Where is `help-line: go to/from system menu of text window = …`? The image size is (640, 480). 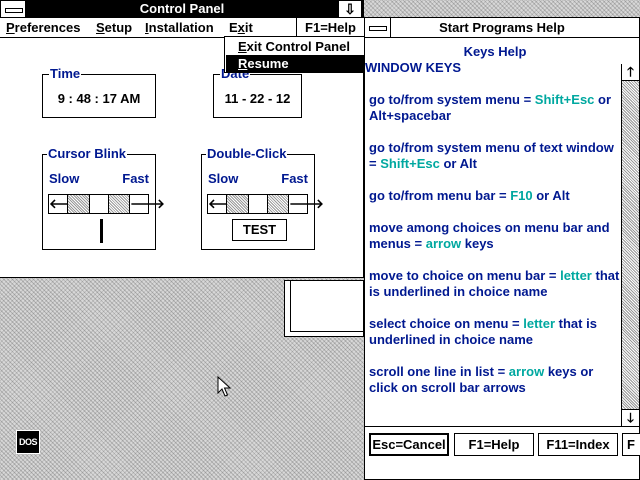 help-line: go to/from system menu of text window = … is located at coordinates (491, 155).